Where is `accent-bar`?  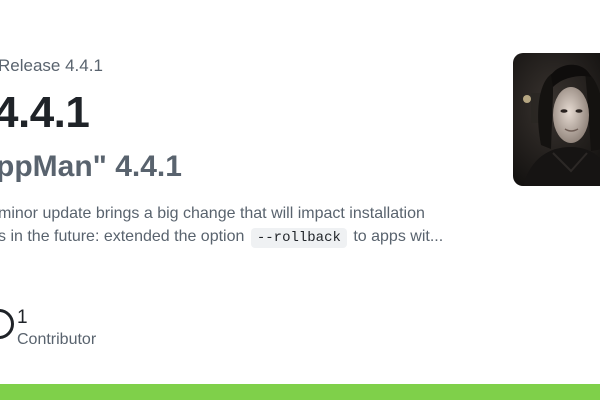
accent-bar is located at coordinates (300, 392).